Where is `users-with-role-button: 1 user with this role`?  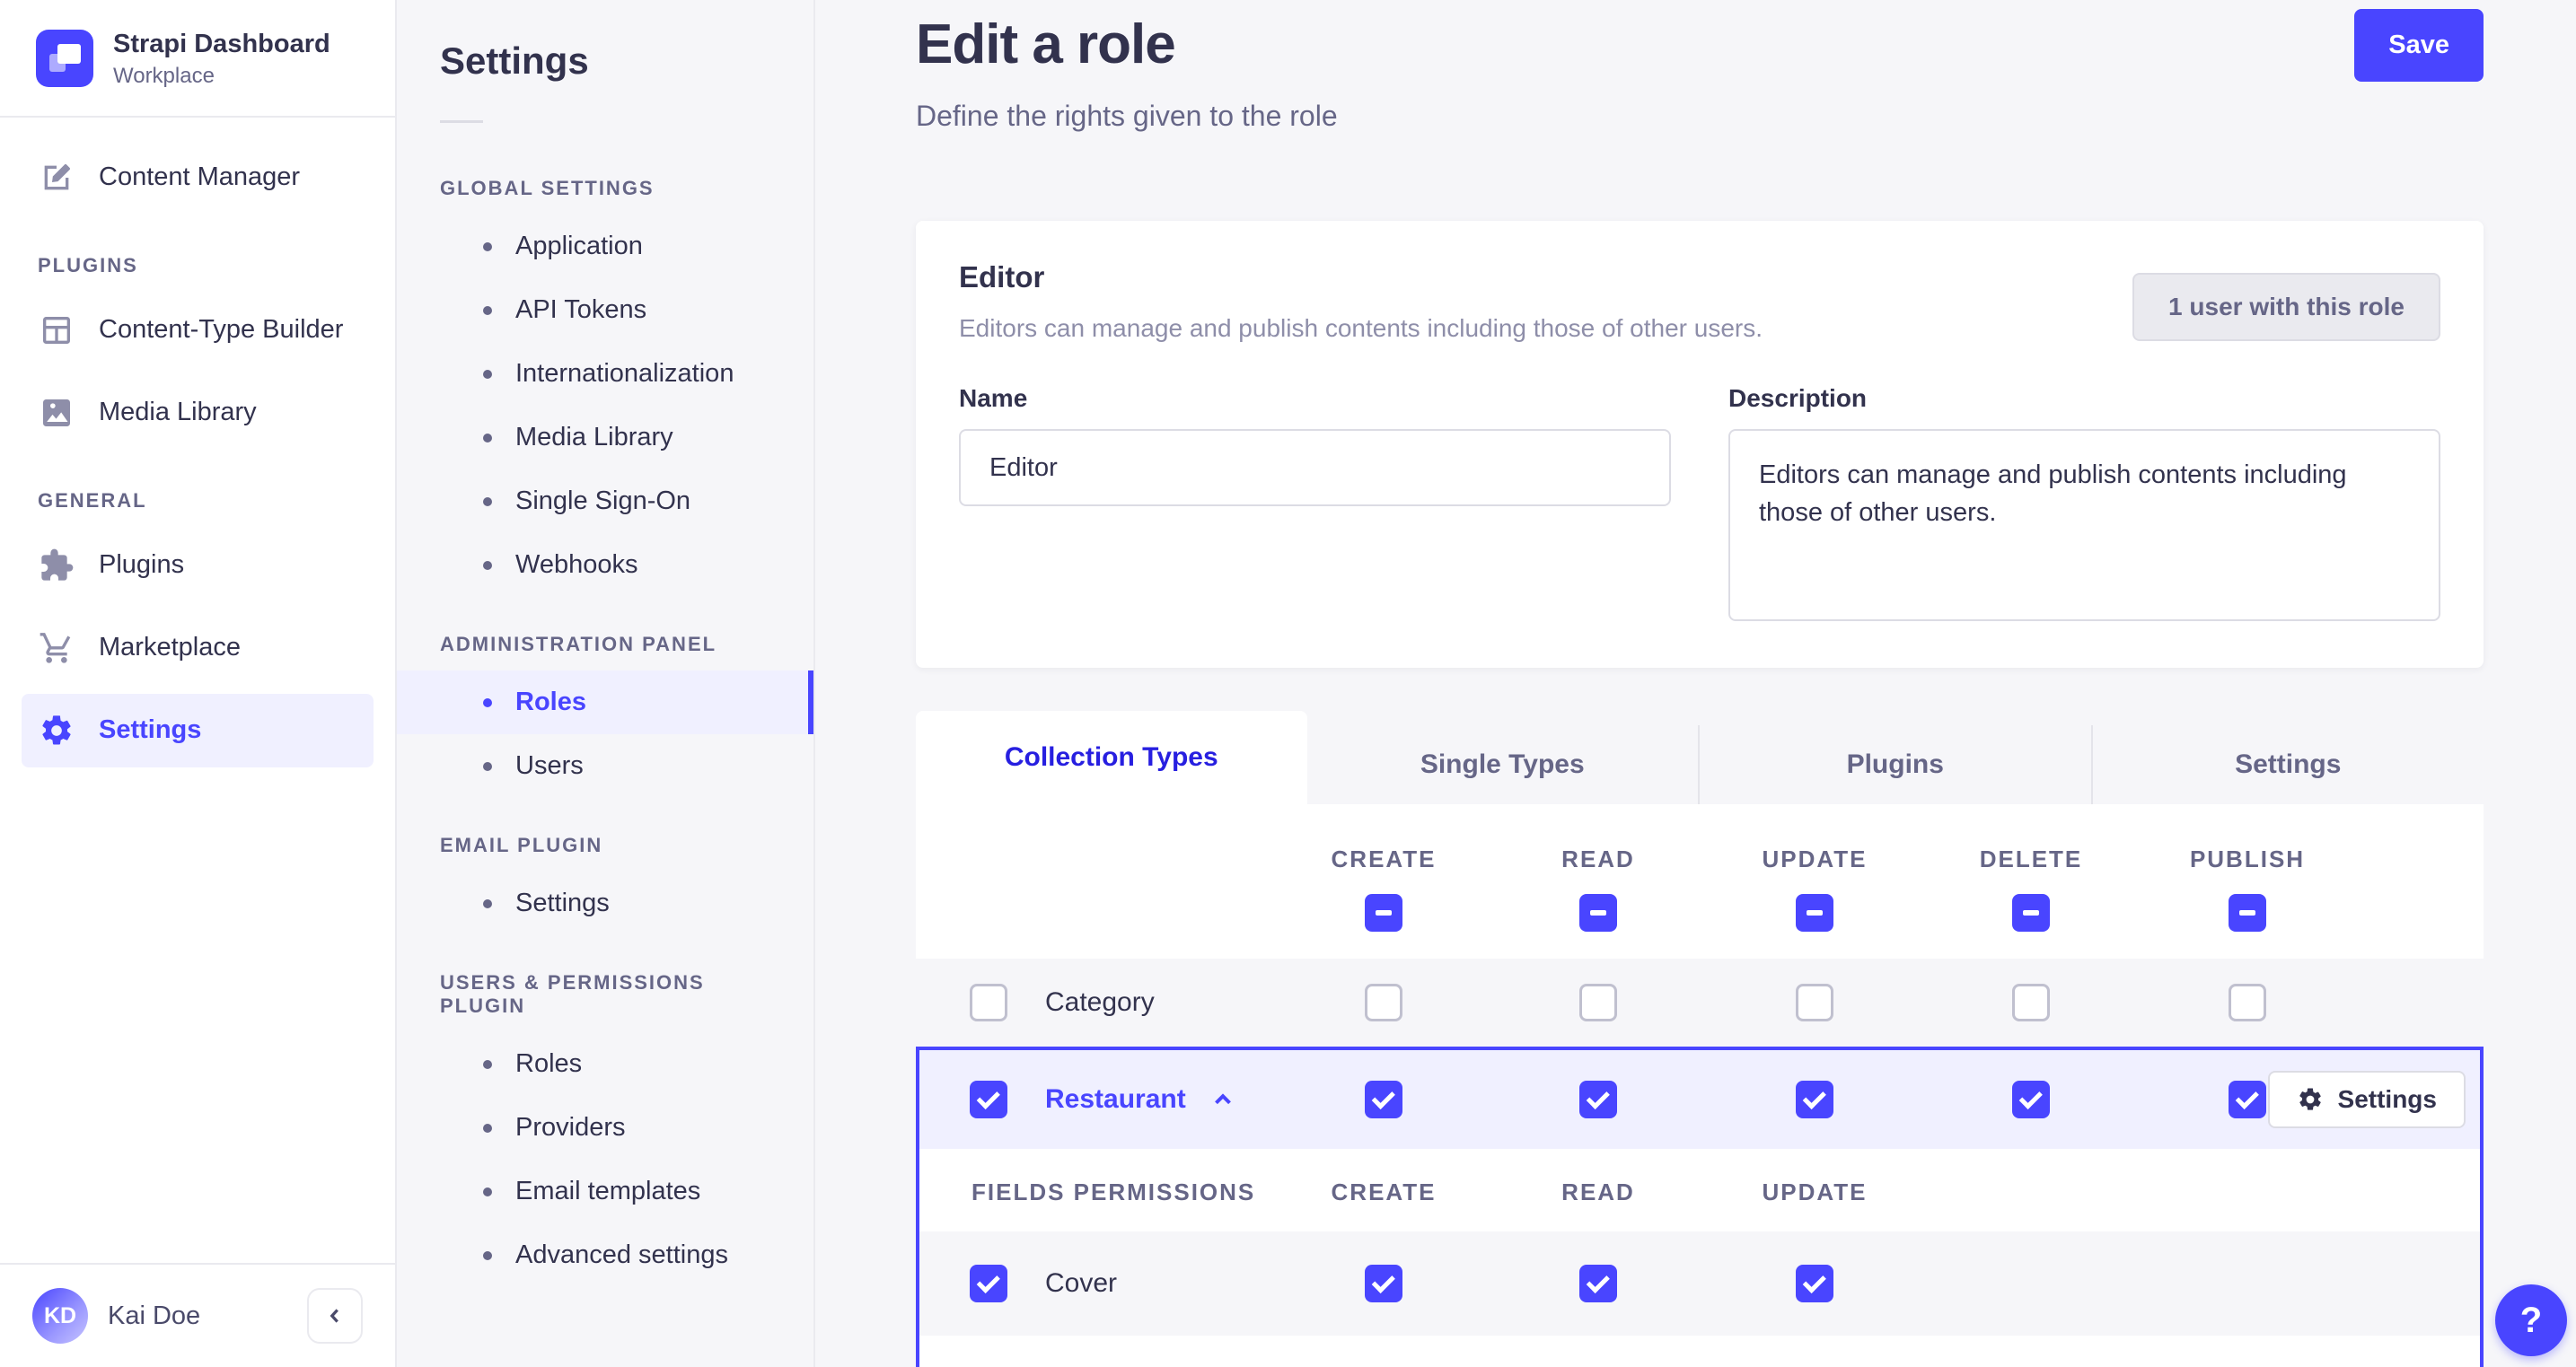 users-with-role-button: 1 user with this role is located at coordinates (2286, 307).